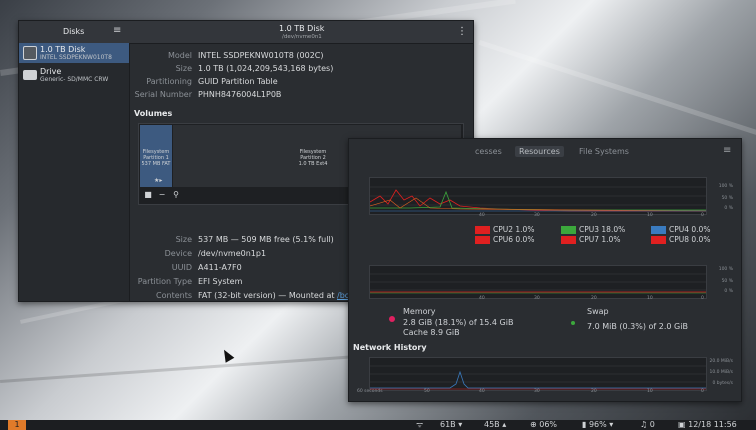  I want to click on cpu-legend-item: CPU7 1.0%, so click(590, 239).